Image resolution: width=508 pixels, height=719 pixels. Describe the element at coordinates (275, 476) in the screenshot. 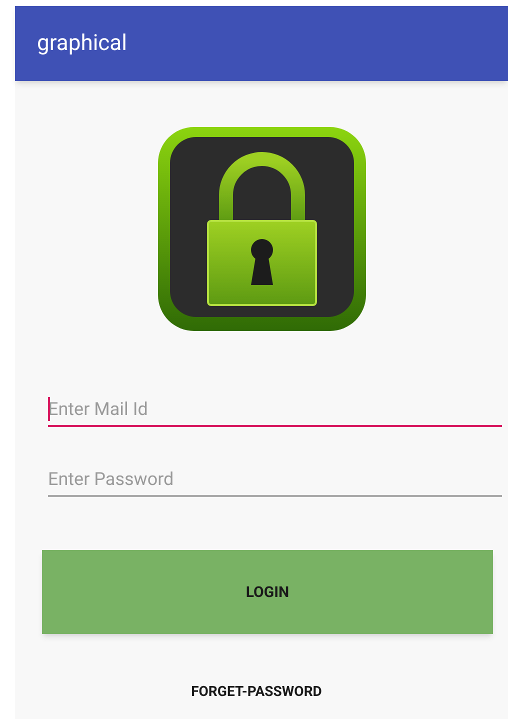

I see `text-field: Enter Password` at that location.